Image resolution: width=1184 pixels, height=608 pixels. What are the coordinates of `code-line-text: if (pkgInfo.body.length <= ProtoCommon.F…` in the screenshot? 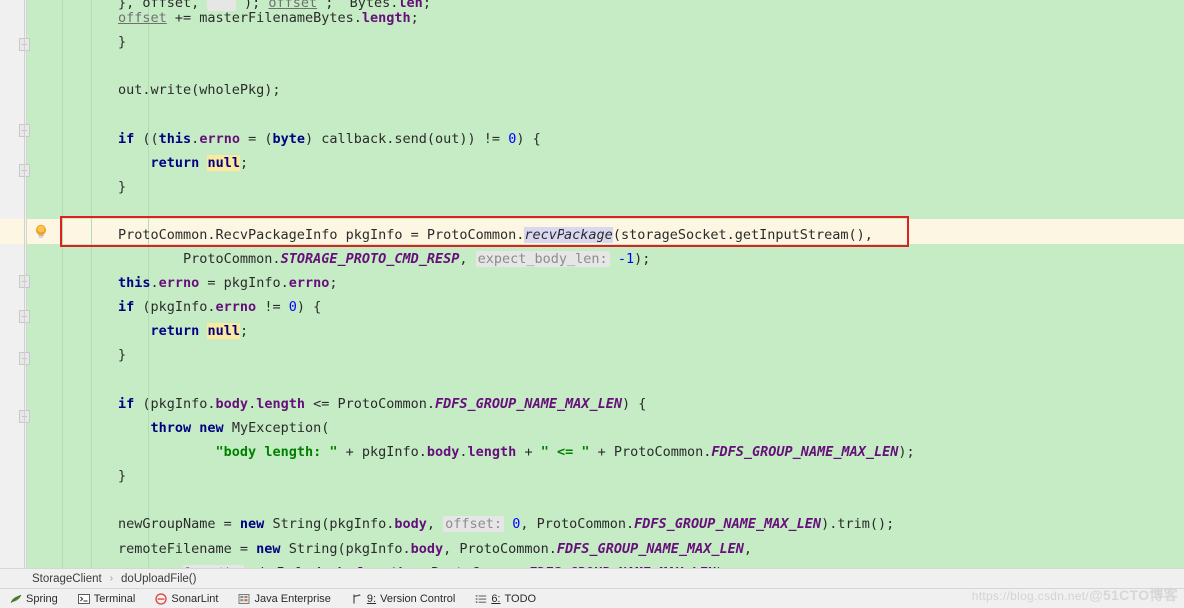 It's located at (382, 404).